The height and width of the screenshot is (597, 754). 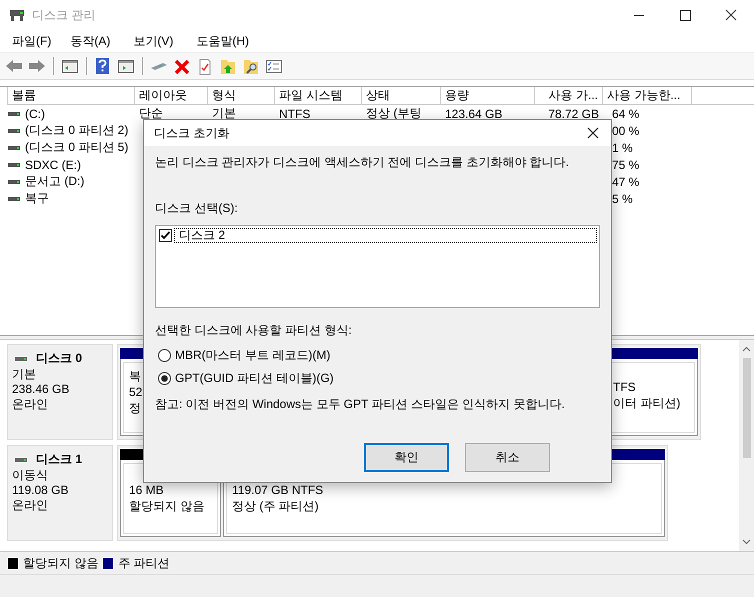 What do you see at coordinates (254, 378) in the screenshot?
I see `radio-label: GPT(GUID 파티션 테이블)(G)` at bounding box center [254, 378].